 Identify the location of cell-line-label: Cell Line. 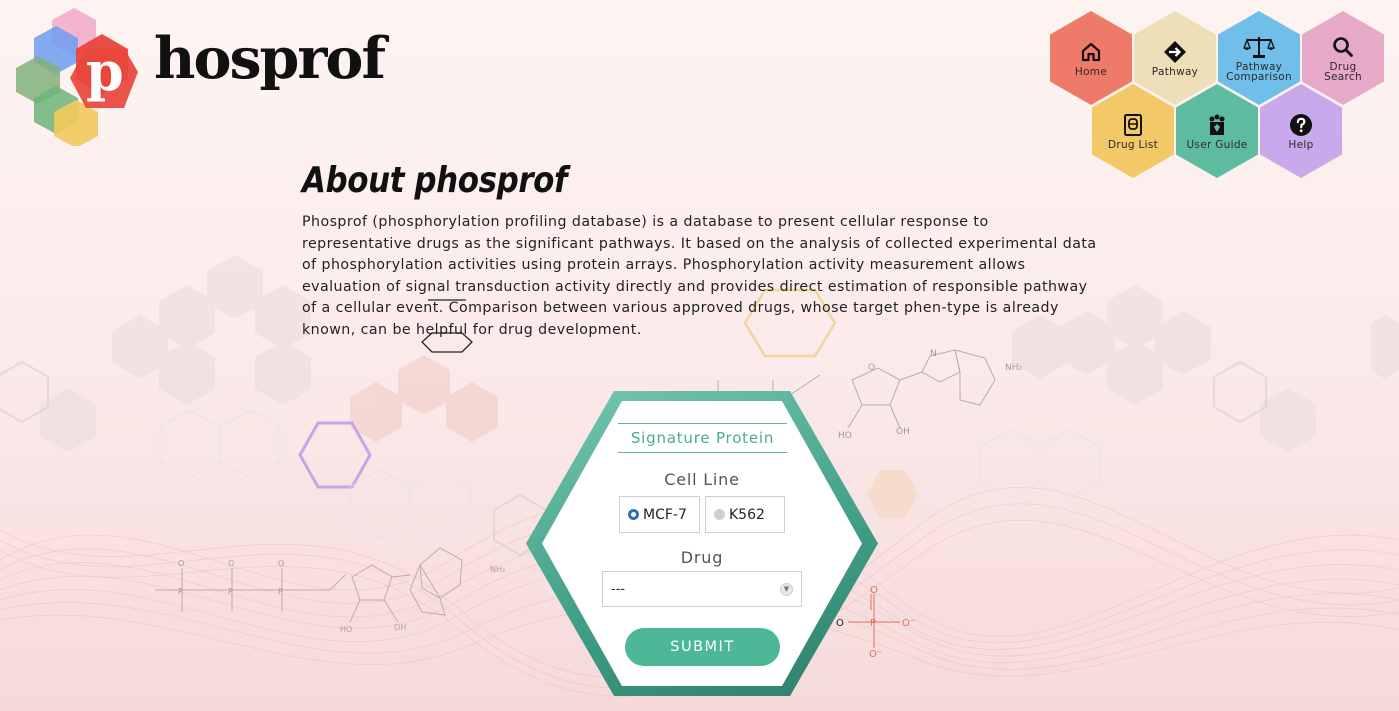
(702, 479).